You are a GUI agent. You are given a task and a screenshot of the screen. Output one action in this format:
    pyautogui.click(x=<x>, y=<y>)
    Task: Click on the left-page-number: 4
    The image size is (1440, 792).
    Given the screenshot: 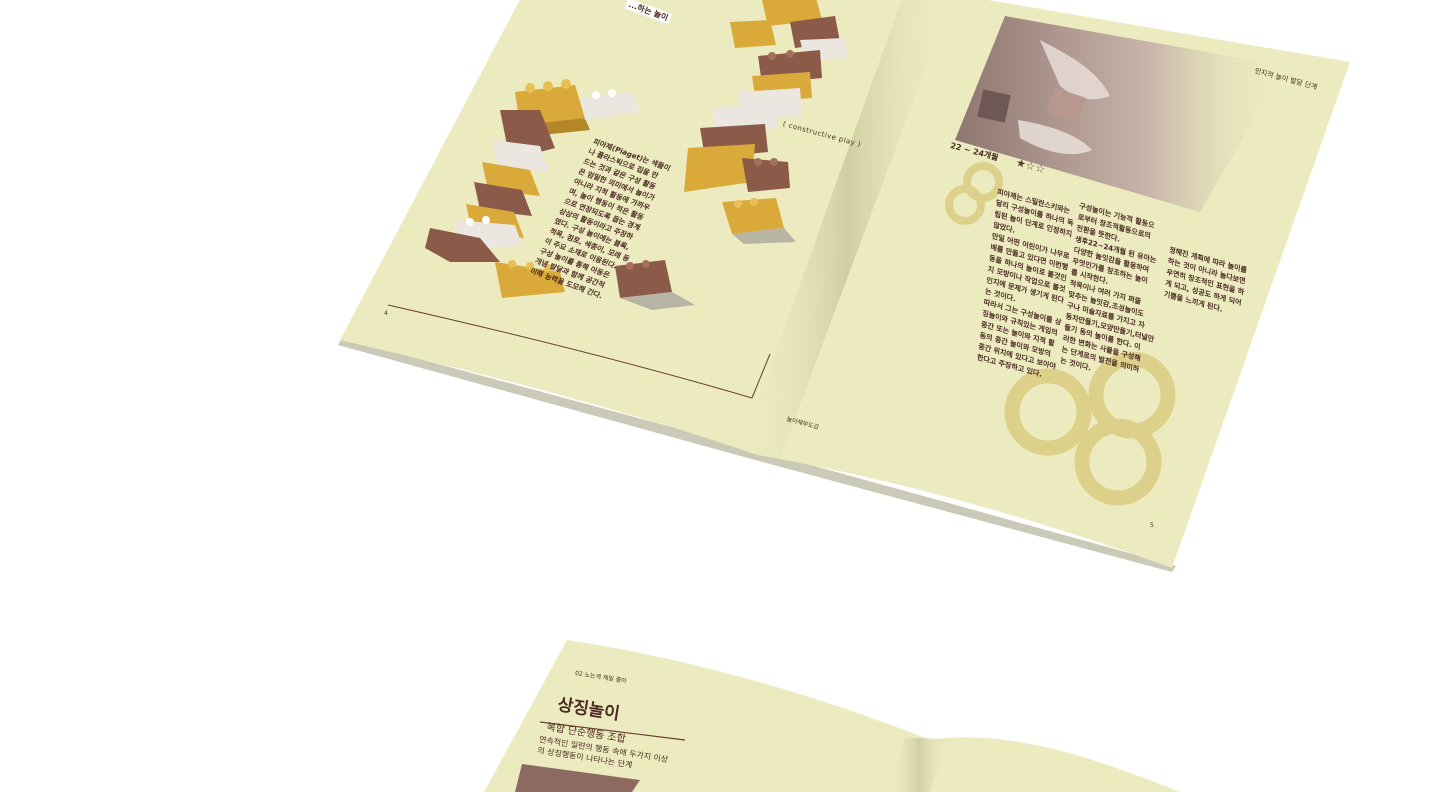 What is the action you would take?
    pyautogui.click(x=386, y=313)
    